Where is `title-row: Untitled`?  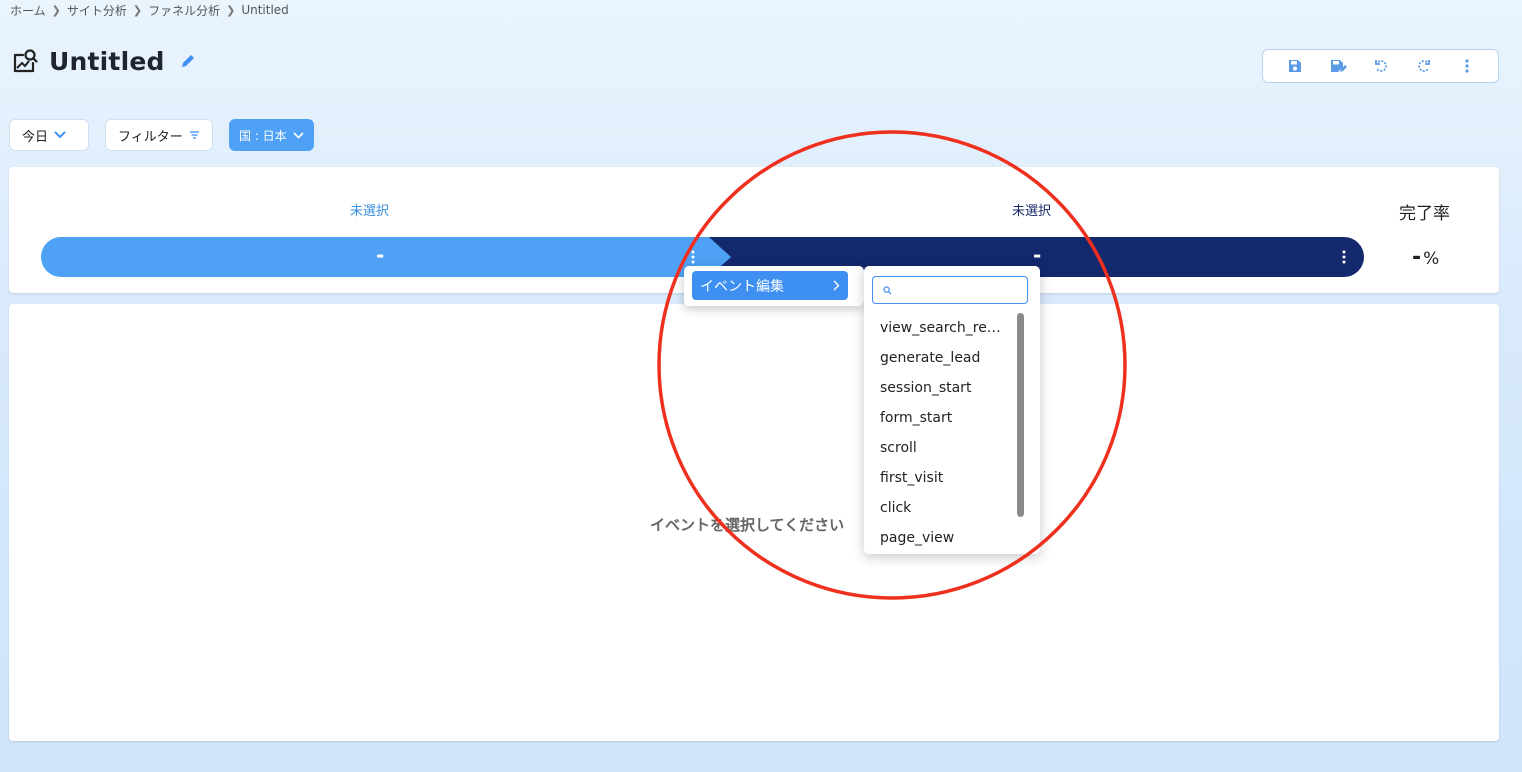 title-row: Untitled is located at coordinates (104, 61).